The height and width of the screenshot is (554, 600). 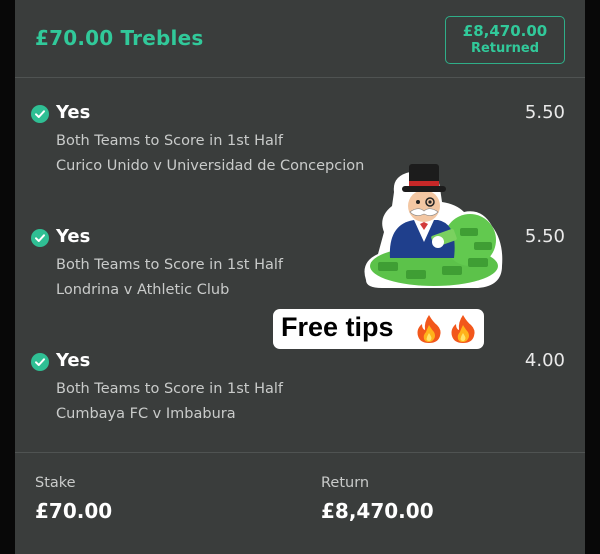 What do you see at coordinates (119, 38) in the screenshot?
I see `bet-title: £70.00 Trebles` at bounding box center [119, 38].